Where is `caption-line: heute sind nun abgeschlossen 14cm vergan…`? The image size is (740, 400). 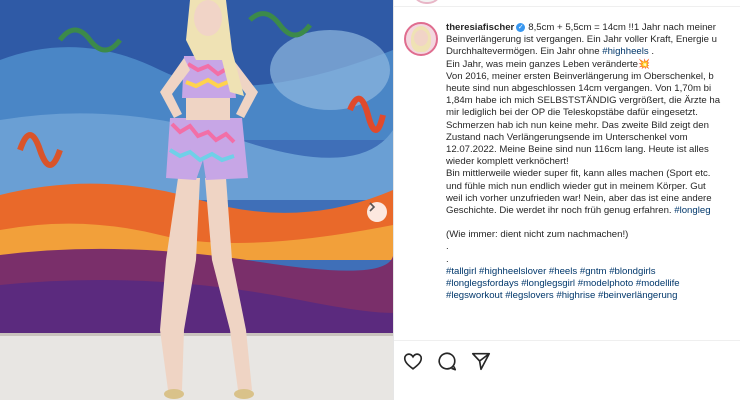
caption-line: heute sind nun abgeschlossen 14cm vergan… is located at coordinates (579, 89).